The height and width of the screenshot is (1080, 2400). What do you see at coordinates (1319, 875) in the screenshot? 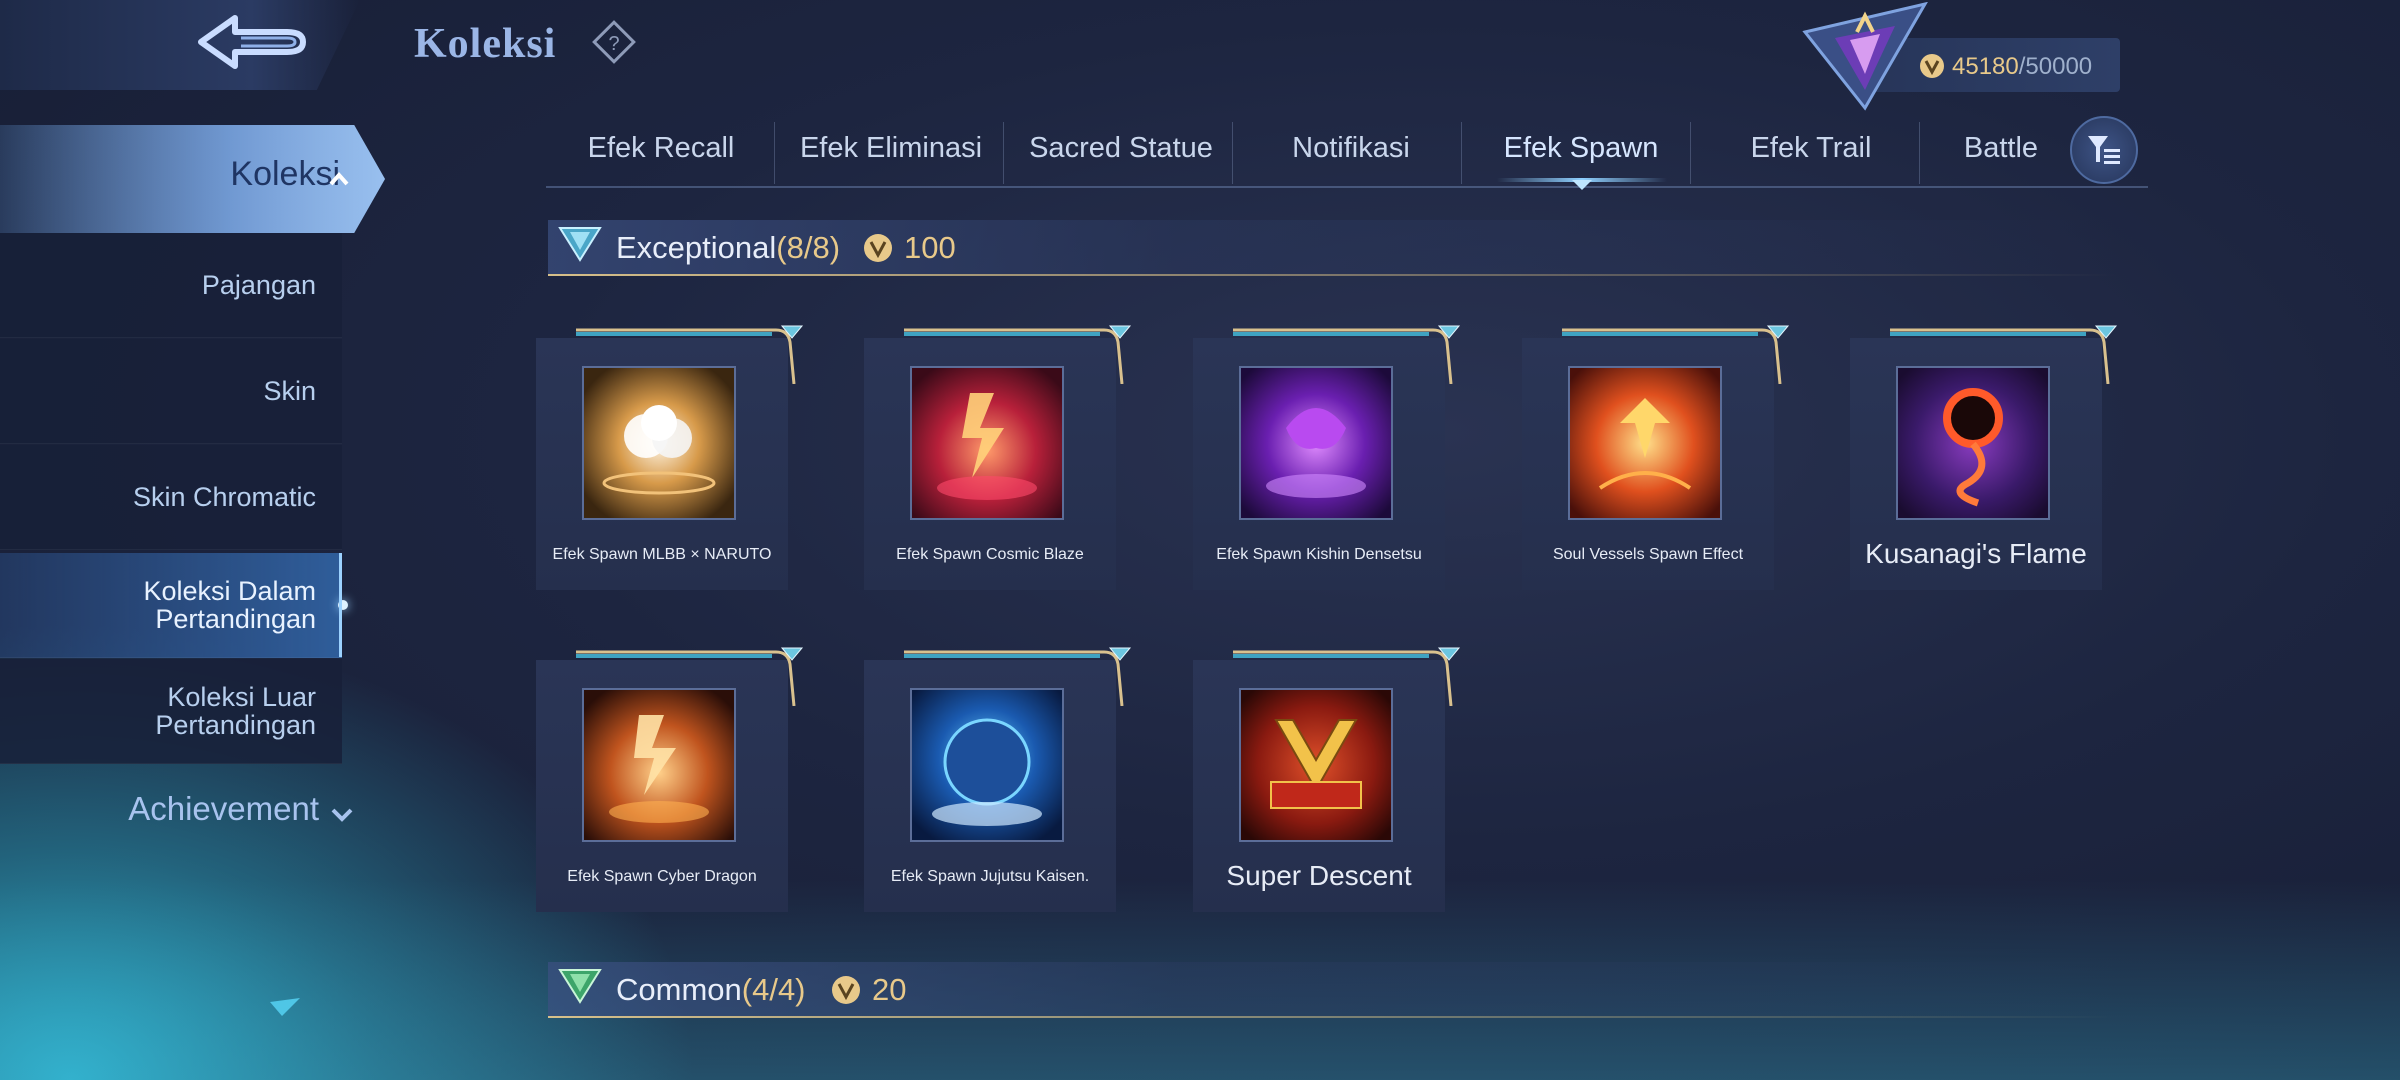
I see `card-name: Super Descent` at bounding box center [1319, 875].